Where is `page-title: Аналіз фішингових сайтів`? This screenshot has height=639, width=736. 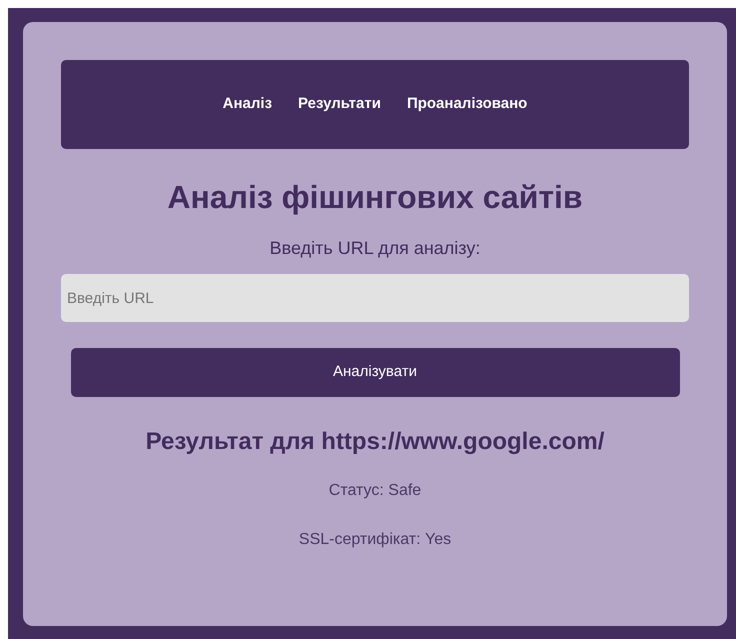
page-title: Аналіз фішингових сайтів is located at coordinates (375, 197).